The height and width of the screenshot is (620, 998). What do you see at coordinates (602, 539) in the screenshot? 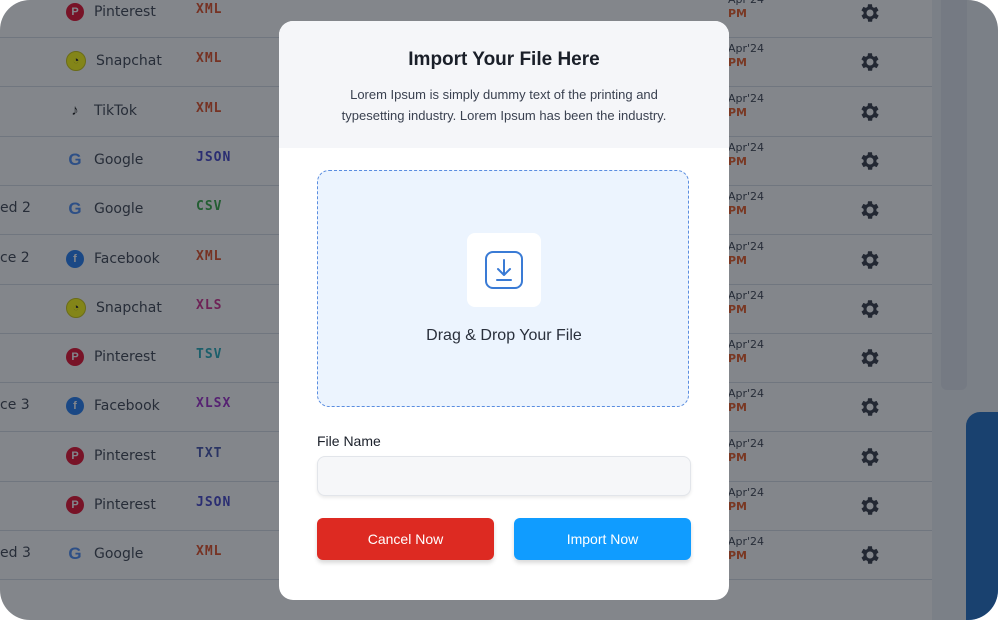
I see `import-button: Import Now` at bounding box center [602, 539].